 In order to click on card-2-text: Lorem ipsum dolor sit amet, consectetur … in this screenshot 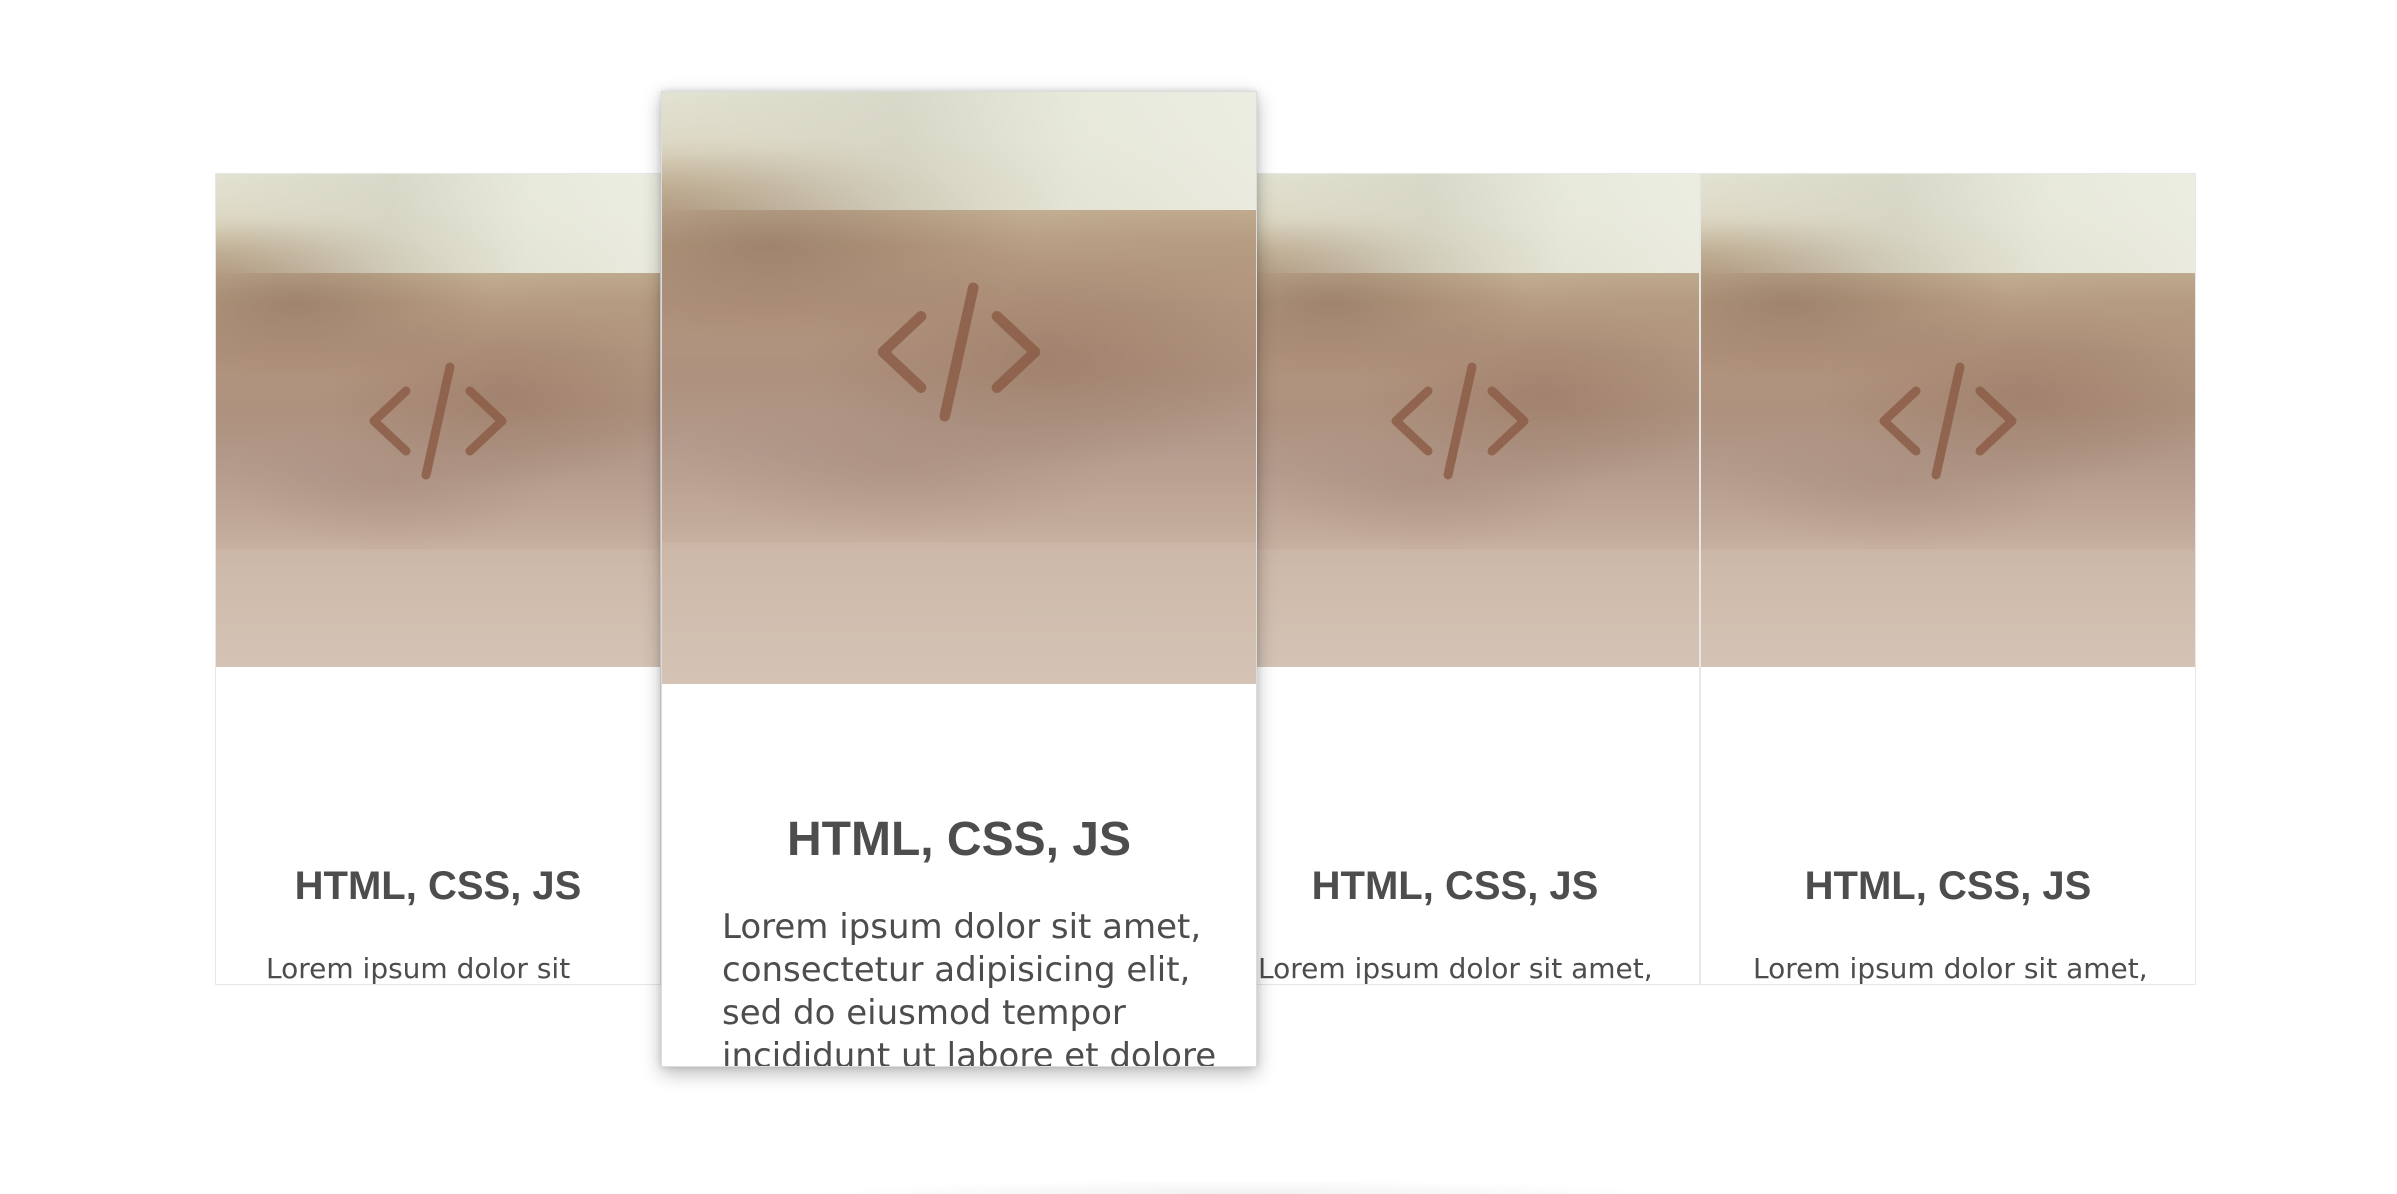, I will do `click(969, 987)`.